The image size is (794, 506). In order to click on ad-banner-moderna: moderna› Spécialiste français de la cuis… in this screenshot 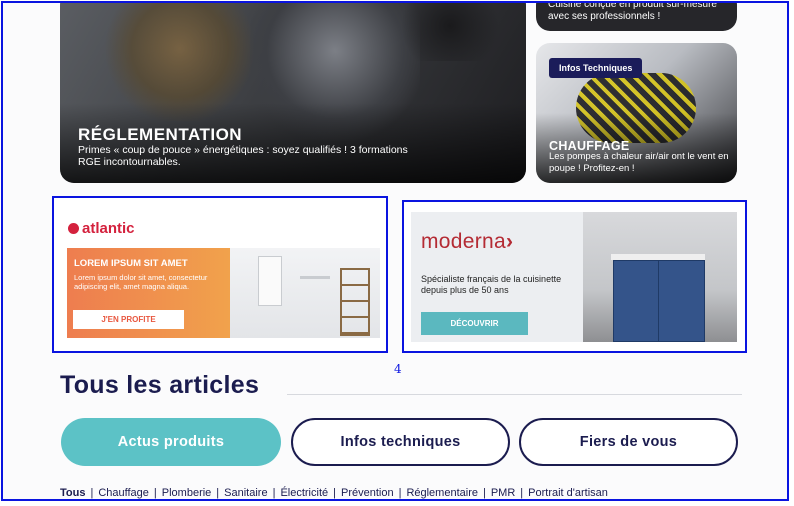, I will do `click(574, 276)`.